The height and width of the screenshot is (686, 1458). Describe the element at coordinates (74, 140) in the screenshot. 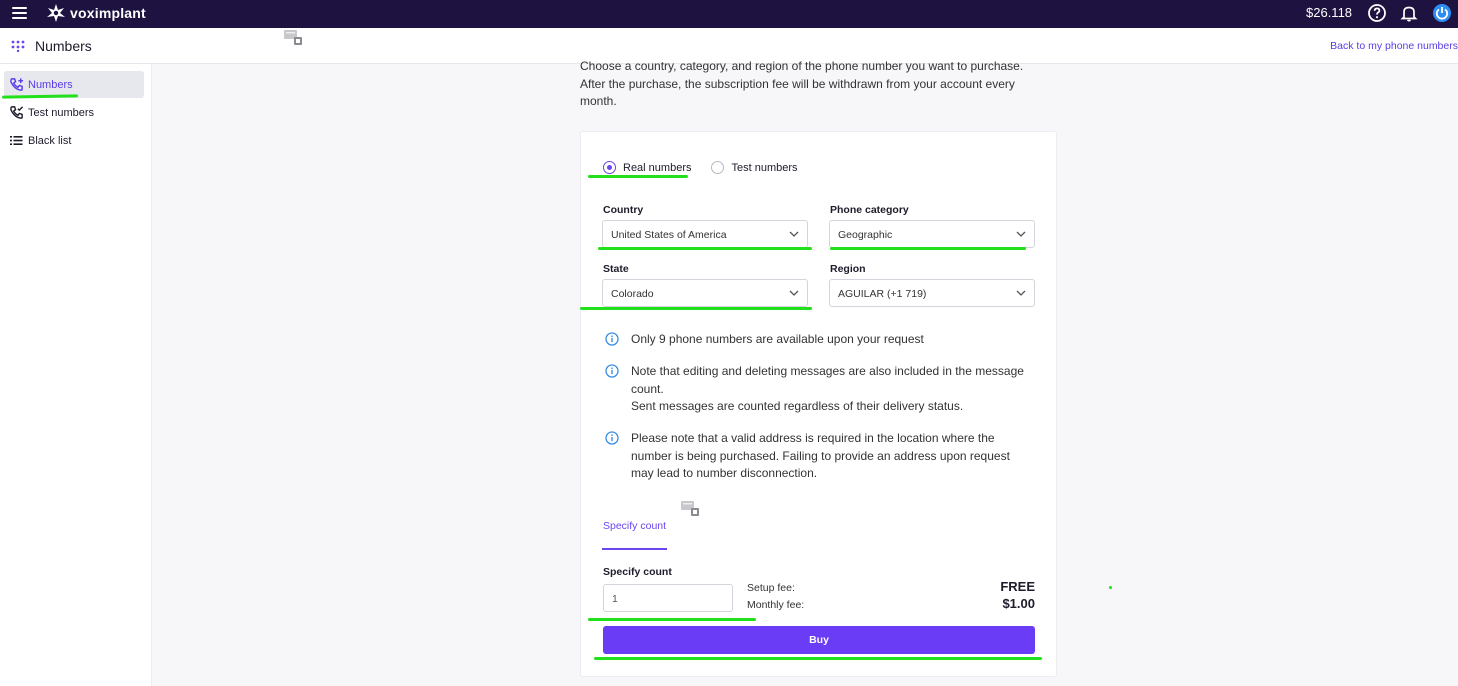

I see `sidebar-item-black-list: Black list` at that location.